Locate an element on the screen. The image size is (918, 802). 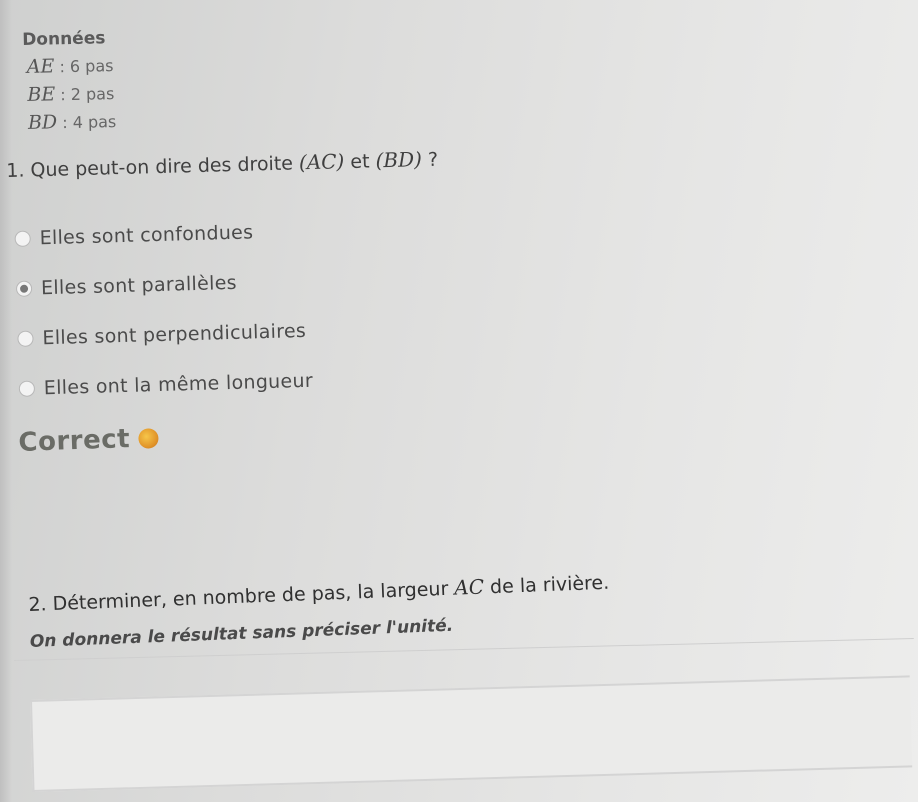
question-1-prefix: 1. Que peut-on dire des droite is located at coordinates (153, 167).